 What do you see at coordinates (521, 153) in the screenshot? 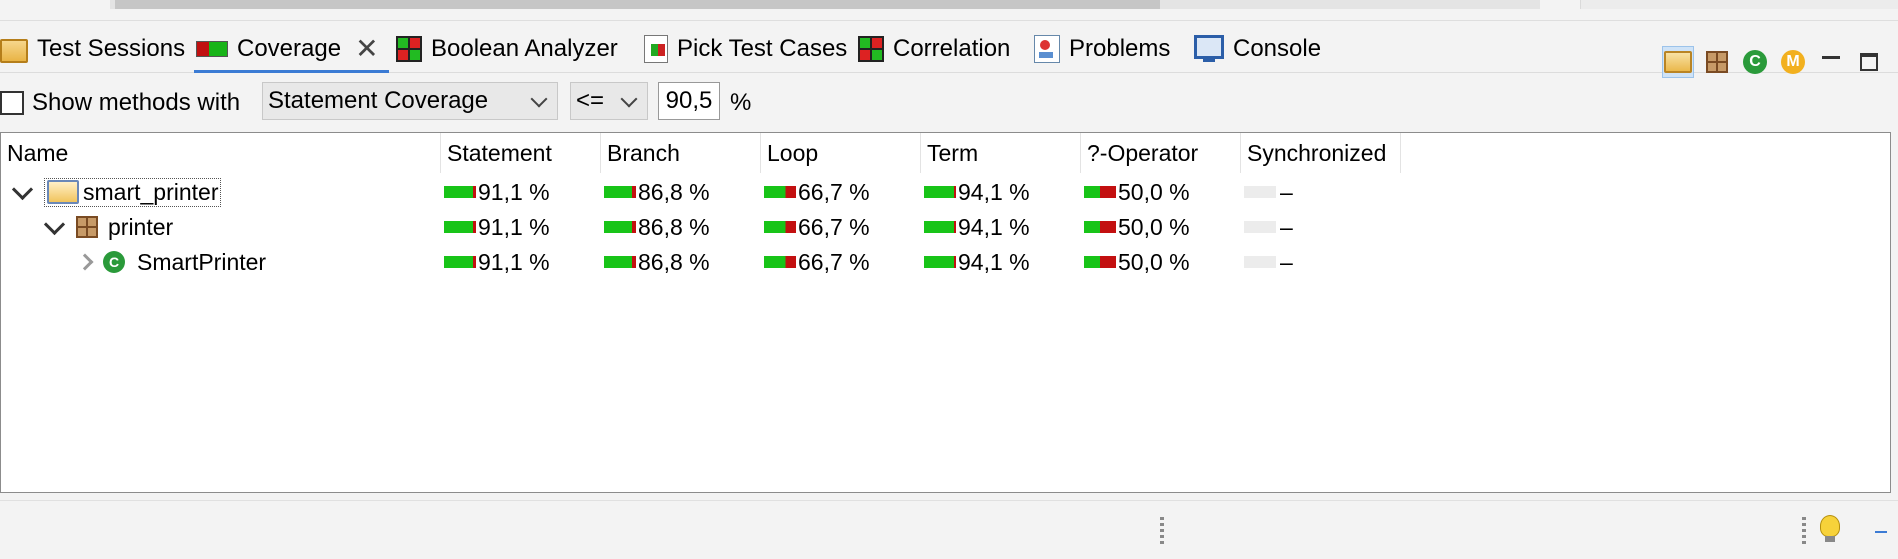
I see `column-header-statement: Statement` at bounding box center [521, 153].